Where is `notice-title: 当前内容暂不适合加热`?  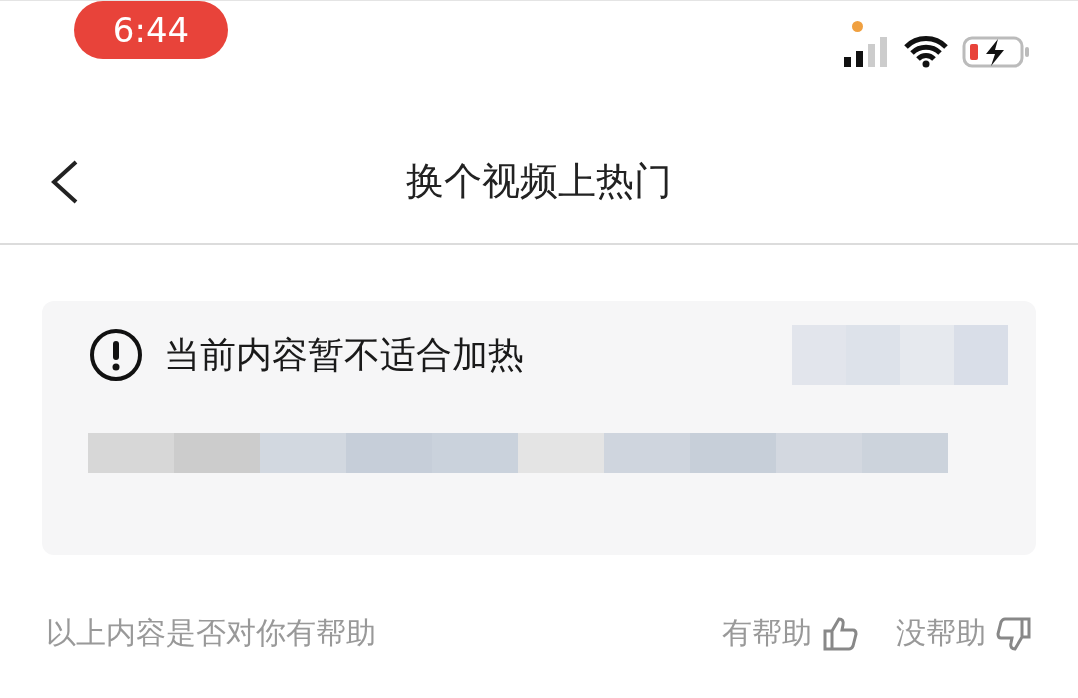 notice-title: 当前内容暂不适合加热 is located at coordinates (344, 354).